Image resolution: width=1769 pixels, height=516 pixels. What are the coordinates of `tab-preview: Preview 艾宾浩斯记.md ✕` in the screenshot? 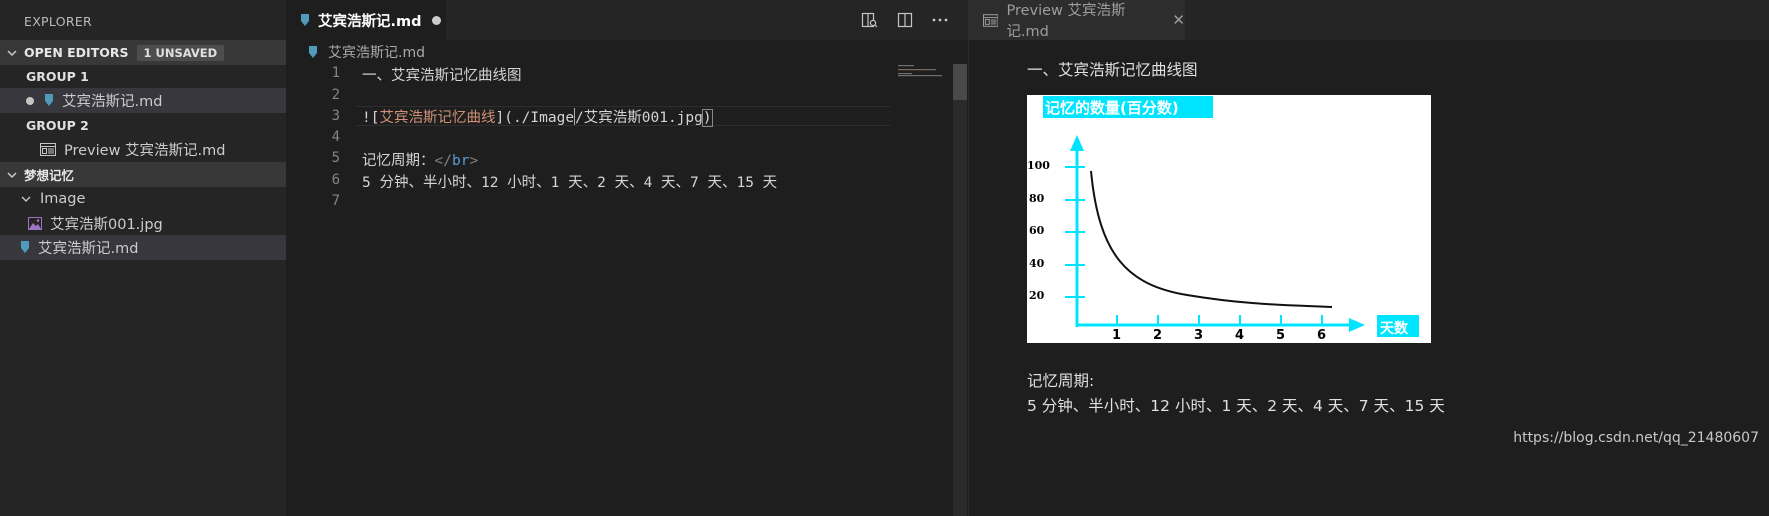 It's located at (1077, 20).